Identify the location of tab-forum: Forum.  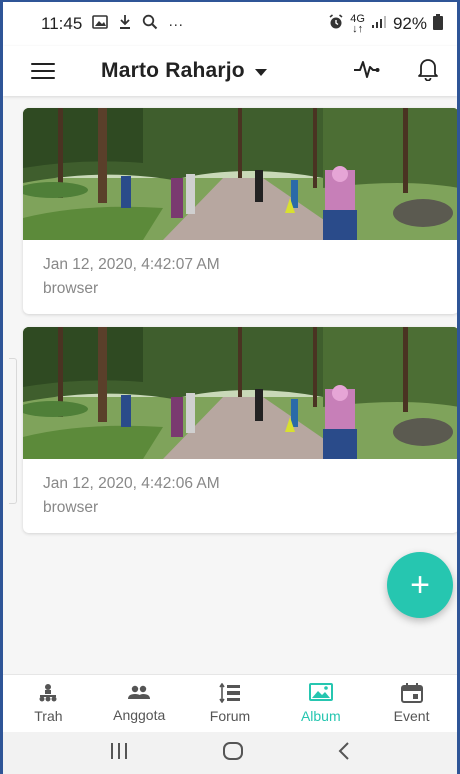
(230, 703).